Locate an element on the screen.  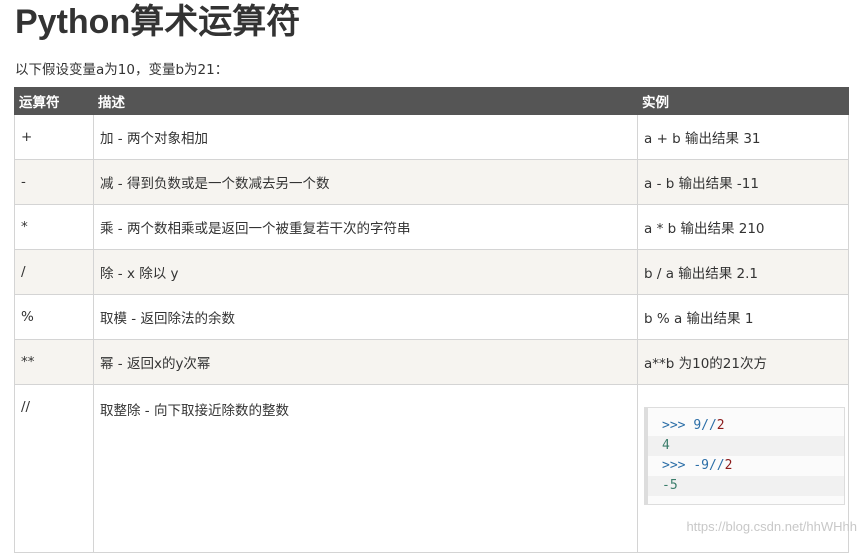
example-cell: b % a 输出结果 1 is located at coordinates (743, 317).